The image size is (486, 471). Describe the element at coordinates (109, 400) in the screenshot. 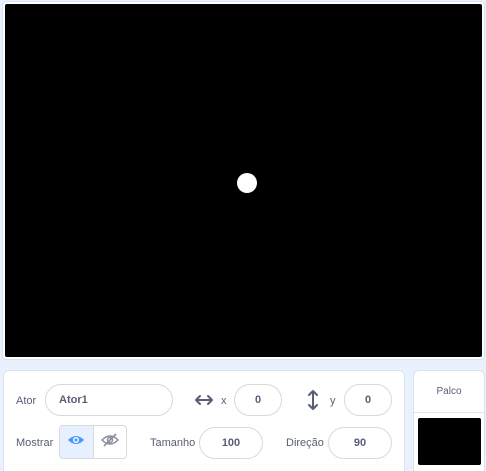

I see `sprite-name-input: Ator1` at that location.